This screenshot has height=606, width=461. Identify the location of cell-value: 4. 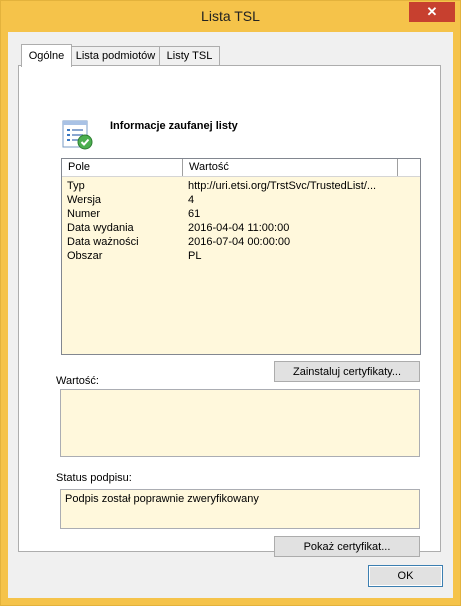
(191, 200).